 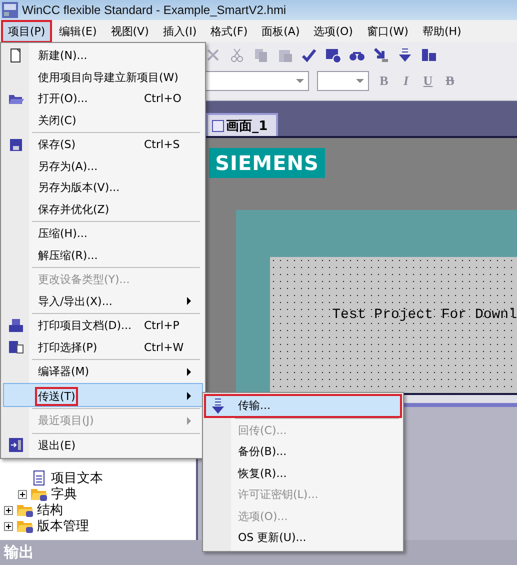 What do you see at coordinates (281, 31) in the screenshot?
I see `menu-item: 面板(A)` at bounding box center [281, 31].